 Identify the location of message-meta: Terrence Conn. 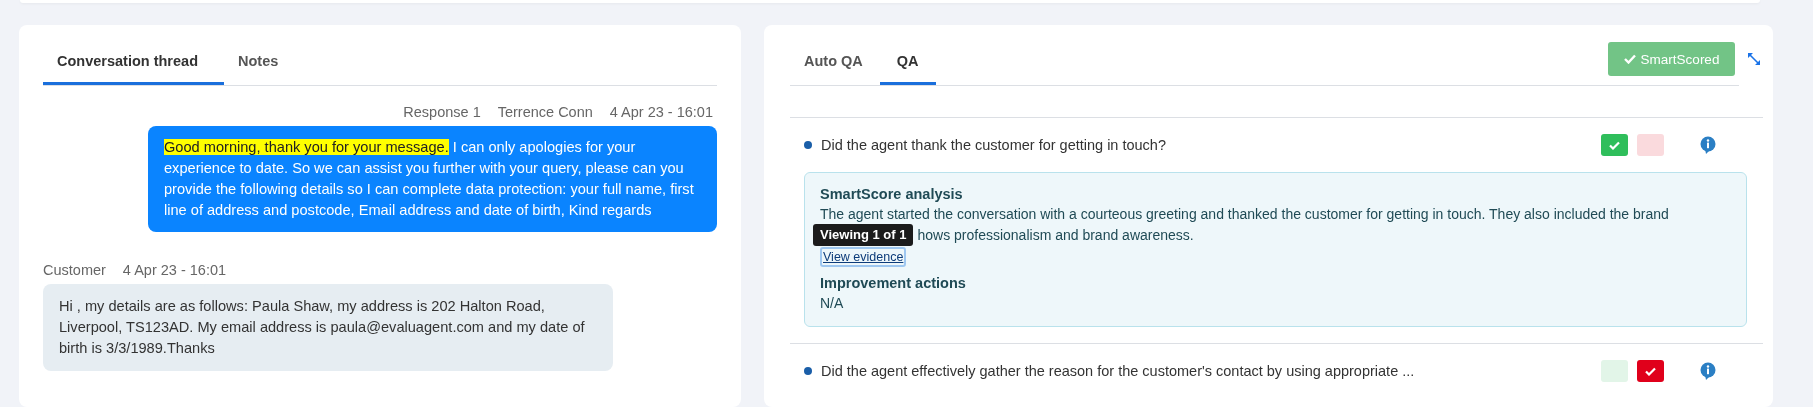
(545, 112).